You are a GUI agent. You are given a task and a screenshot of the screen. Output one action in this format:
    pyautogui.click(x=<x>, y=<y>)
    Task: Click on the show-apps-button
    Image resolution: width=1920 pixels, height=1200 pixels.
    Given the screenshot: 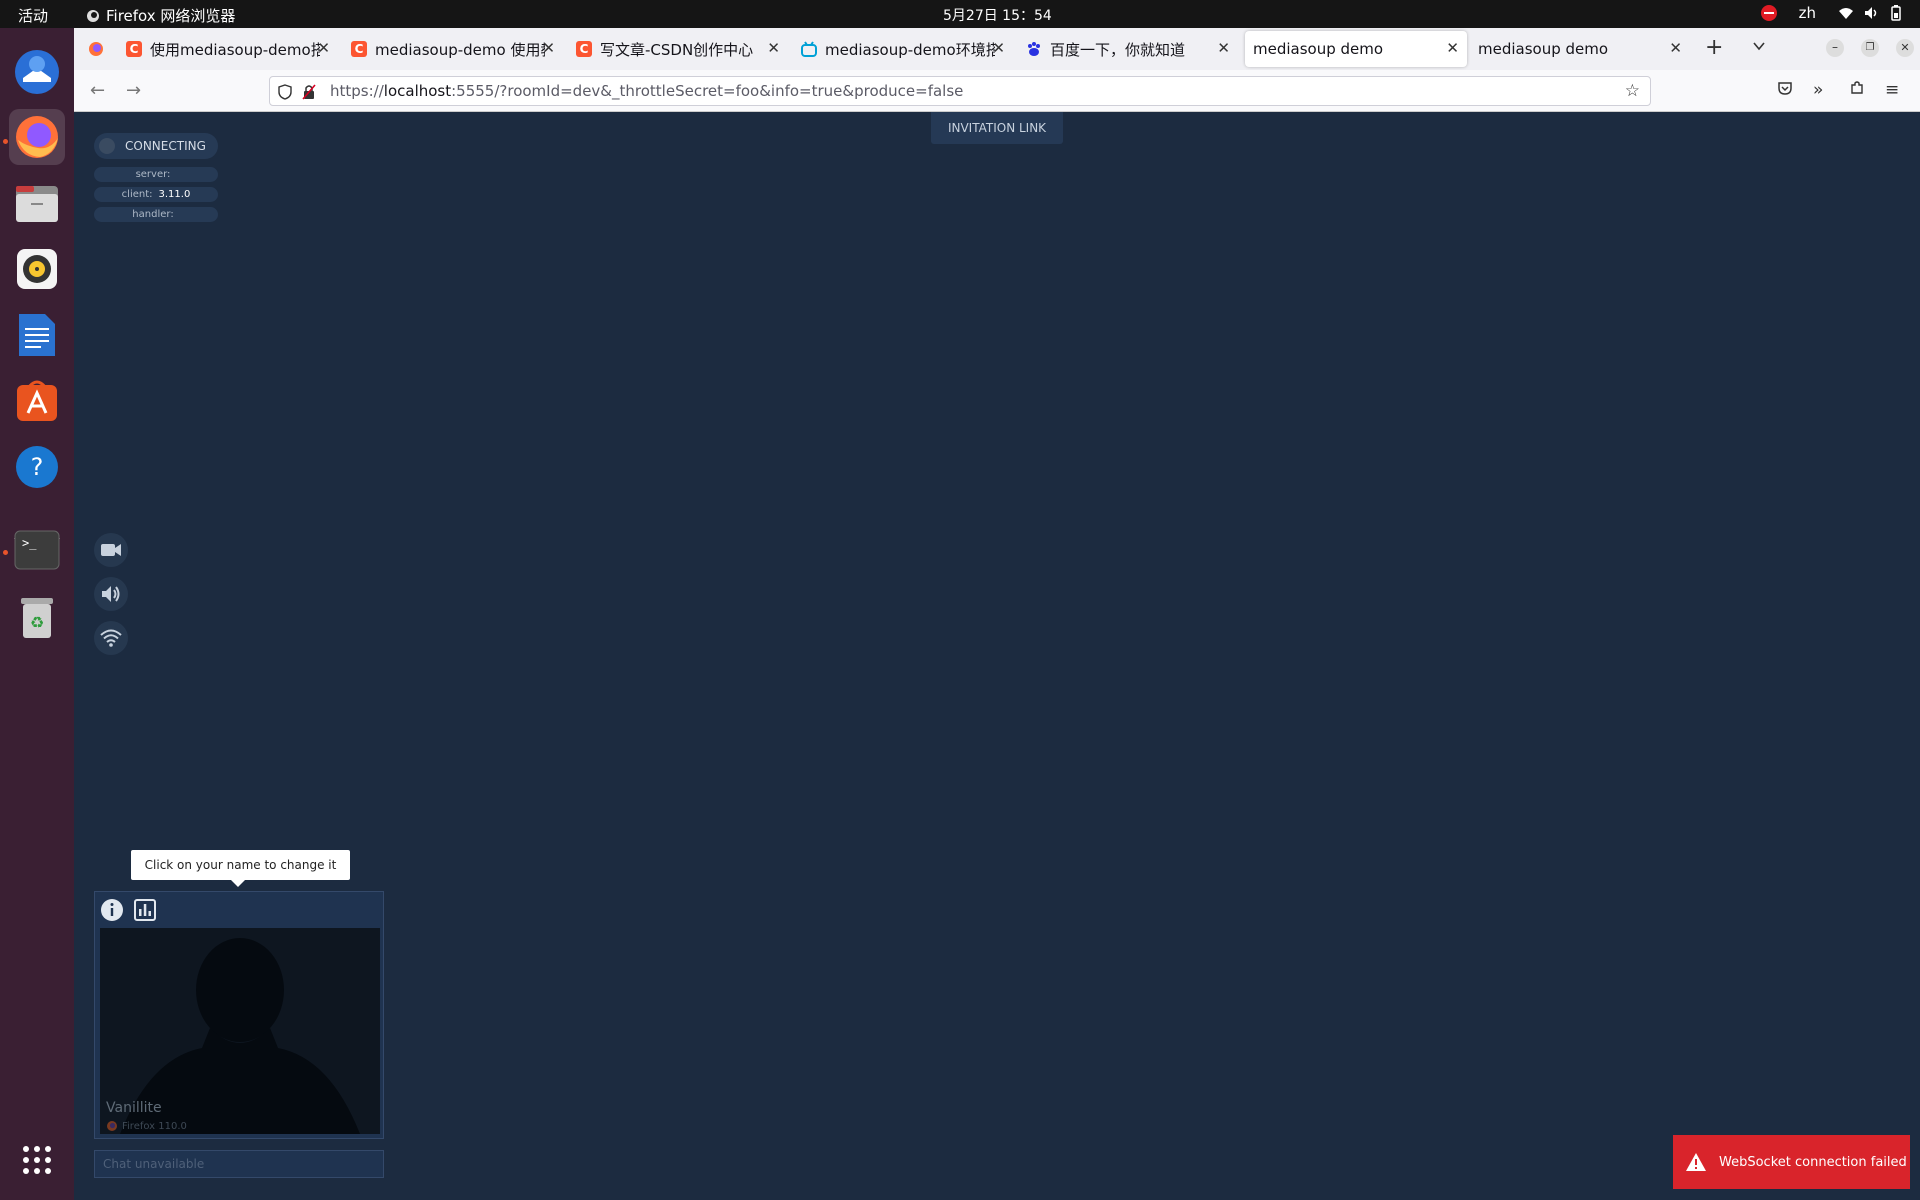 What is the action you would take?
    pyautogui.click(x=37, y=1160)
    